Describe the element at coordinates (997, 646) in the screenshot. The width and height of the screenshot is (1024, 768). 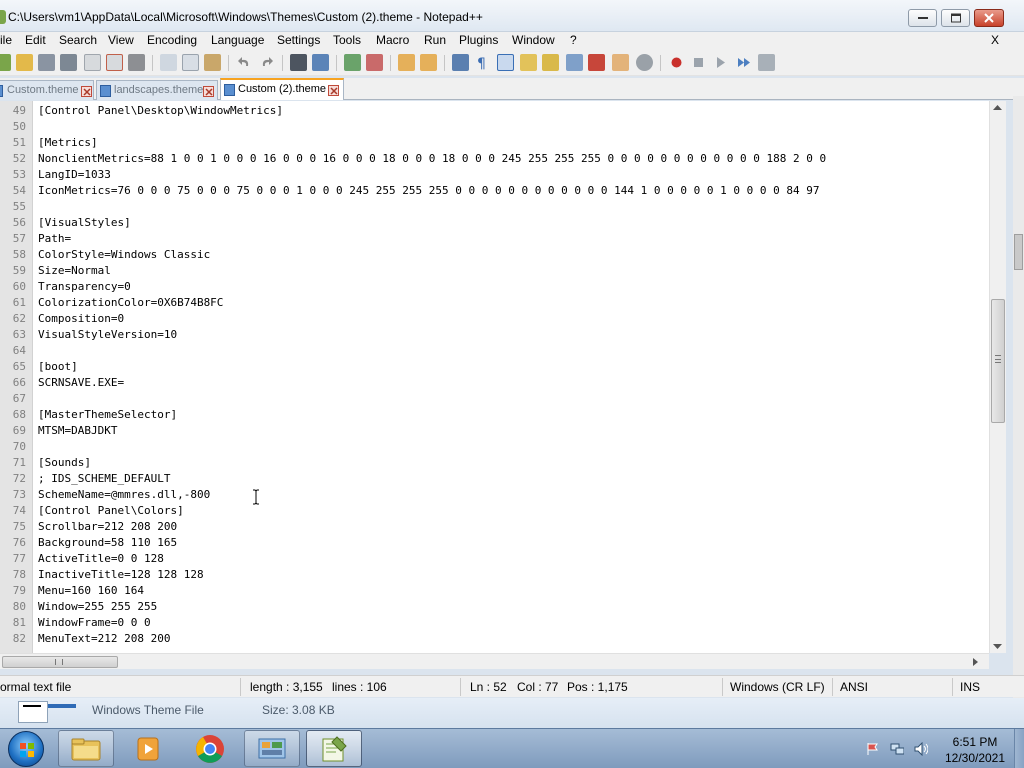
I see `scroll-down-icon` at that location.